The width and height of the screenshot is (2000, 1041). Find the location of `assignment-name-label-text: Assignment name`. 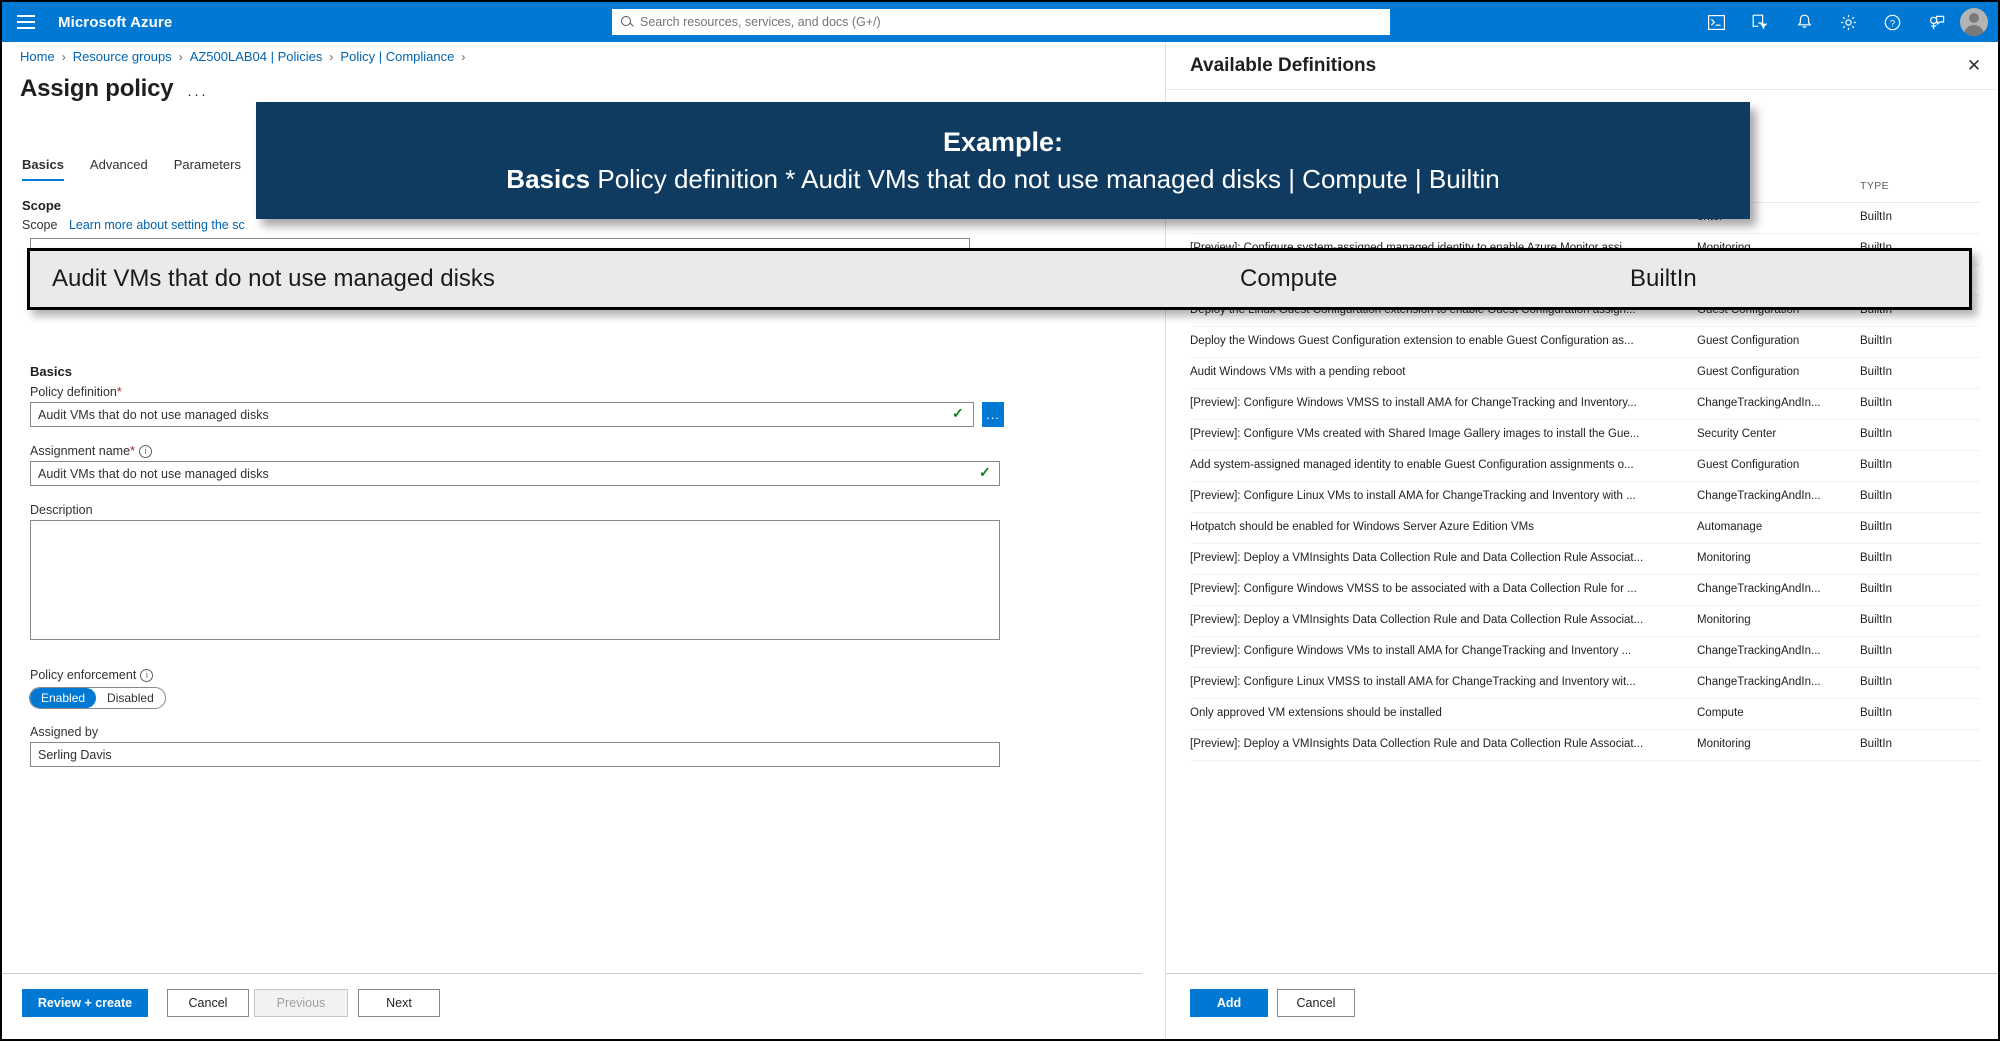

assignment-name-label-text: Assignment name is located at coordinates (80, 451).